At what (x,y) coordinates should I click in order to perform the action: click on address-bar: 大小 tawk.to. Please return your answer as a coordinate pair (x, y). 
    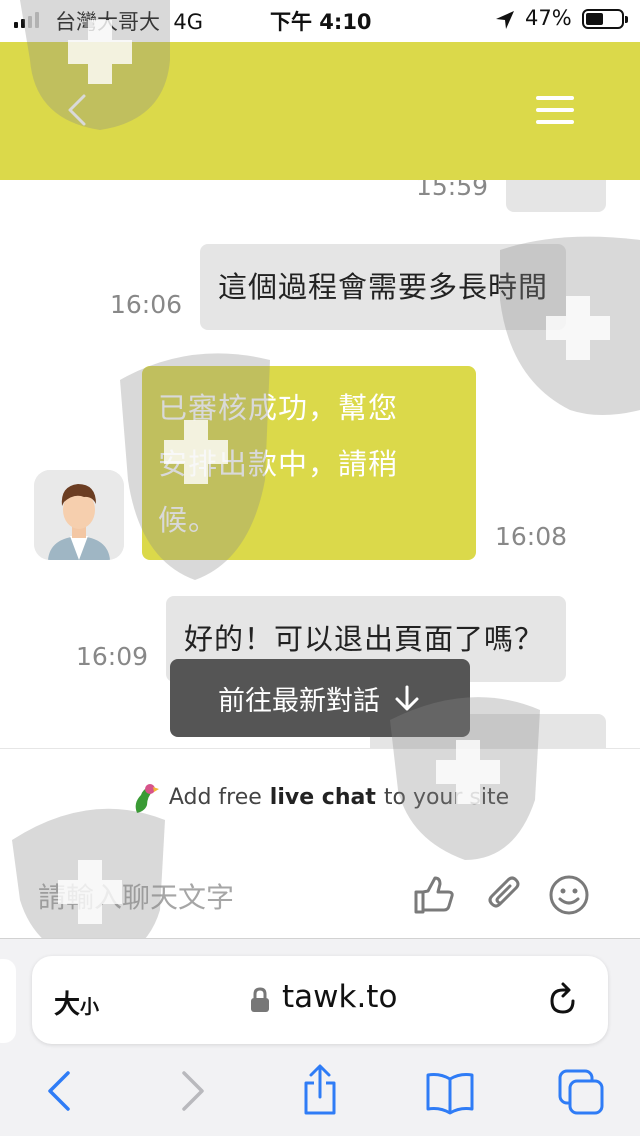
    Looking at the image, I should click on (320, 1000).